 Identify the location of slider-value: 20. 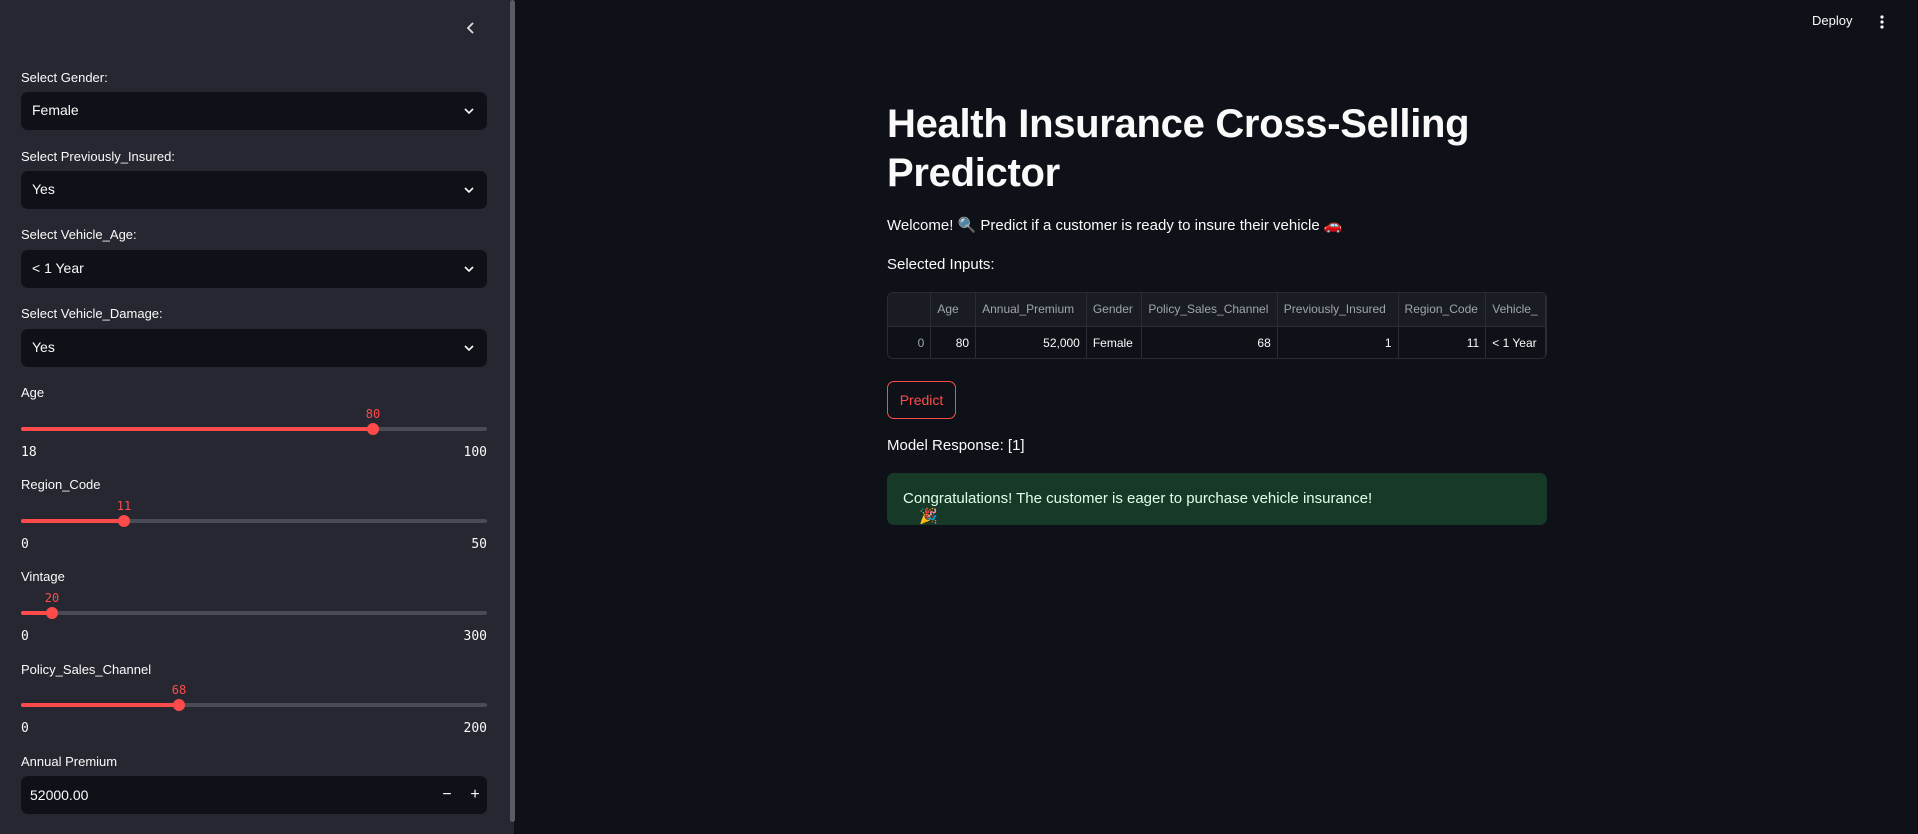
(52, 598).